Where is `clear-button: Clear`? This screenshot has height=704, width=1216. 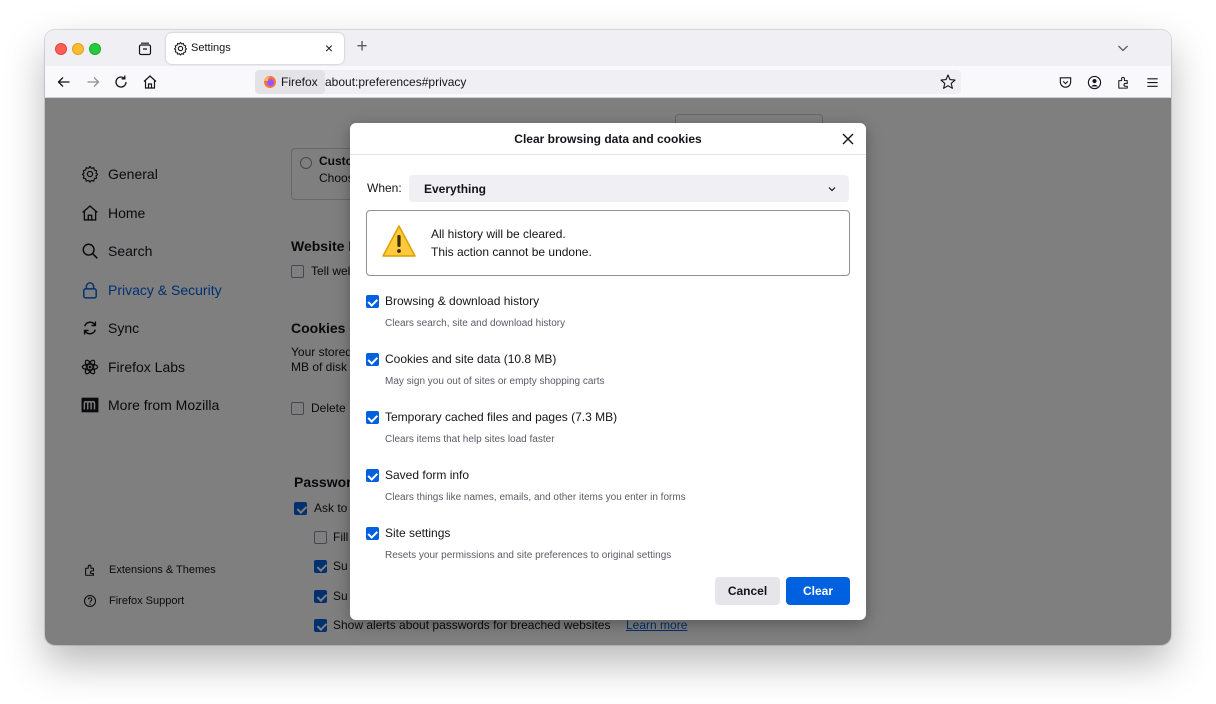 clear-button: Clear is located at coordinates (818, 591).